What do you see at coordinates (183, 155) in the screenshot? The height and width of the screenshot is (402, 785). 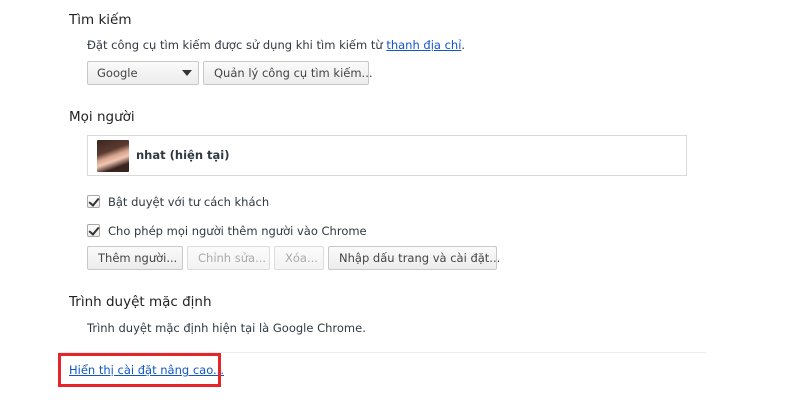 I see `profile-name: nhat (hiện tại)` at bounding box center [183, 155].